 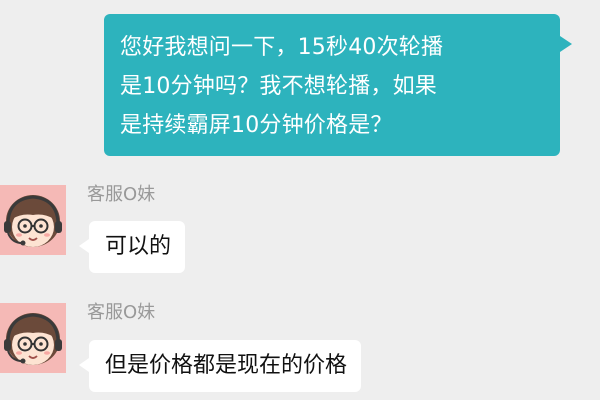 I want to click on incoming-message-bubble: 但是价格都是现在的价格, so click(x=220, y=366).